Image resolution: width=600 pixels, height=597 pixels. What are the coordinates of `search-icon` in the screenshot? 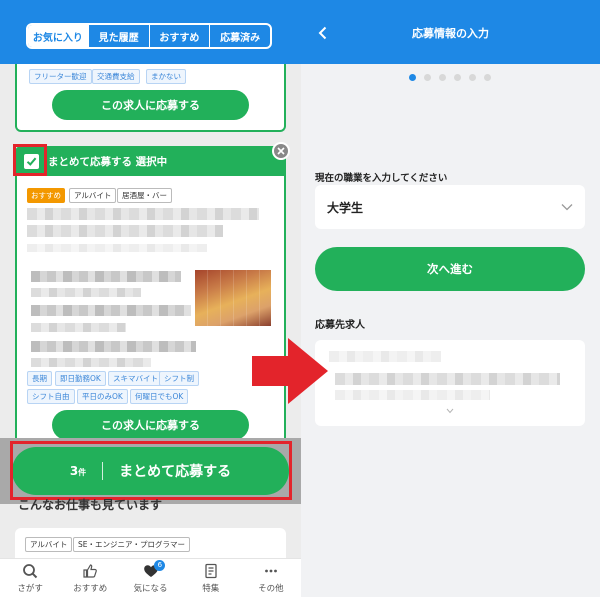 It's located at (30, 571).